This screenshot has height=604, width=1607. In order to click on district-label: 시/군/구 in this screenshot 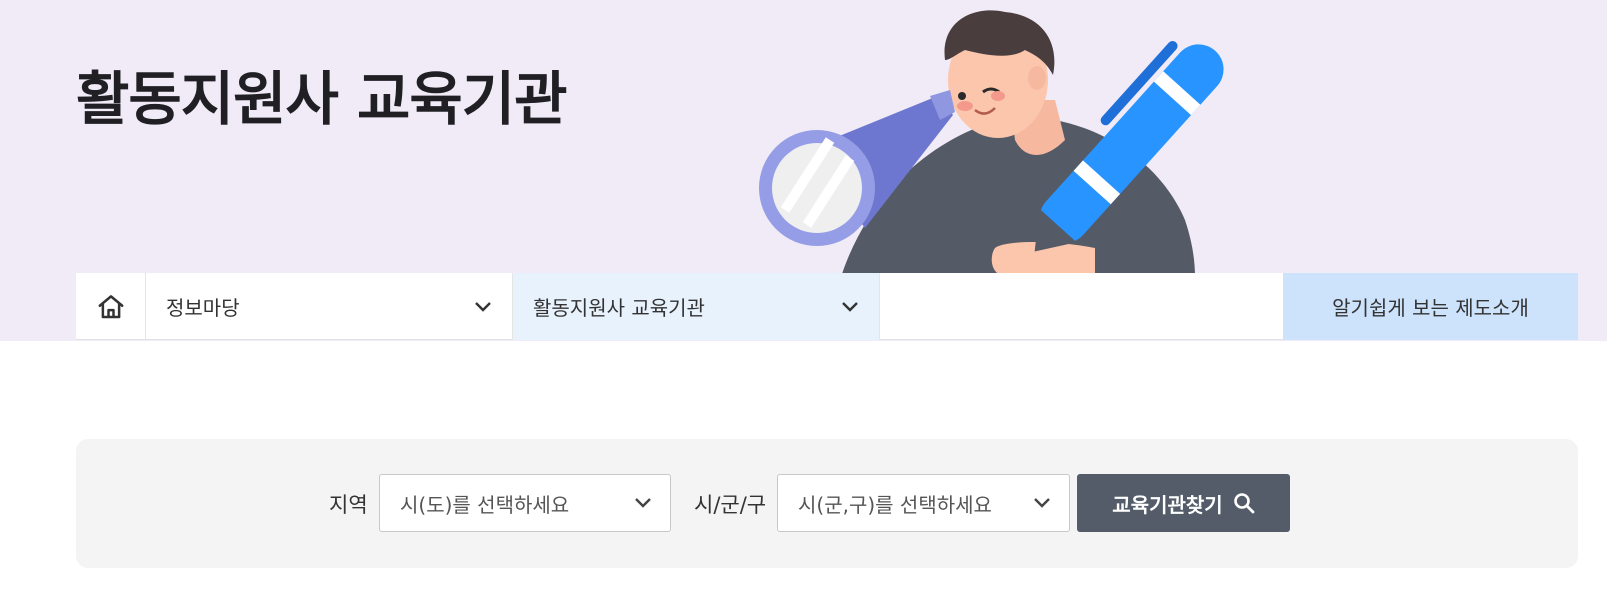, I will do `click(730, 505)`.